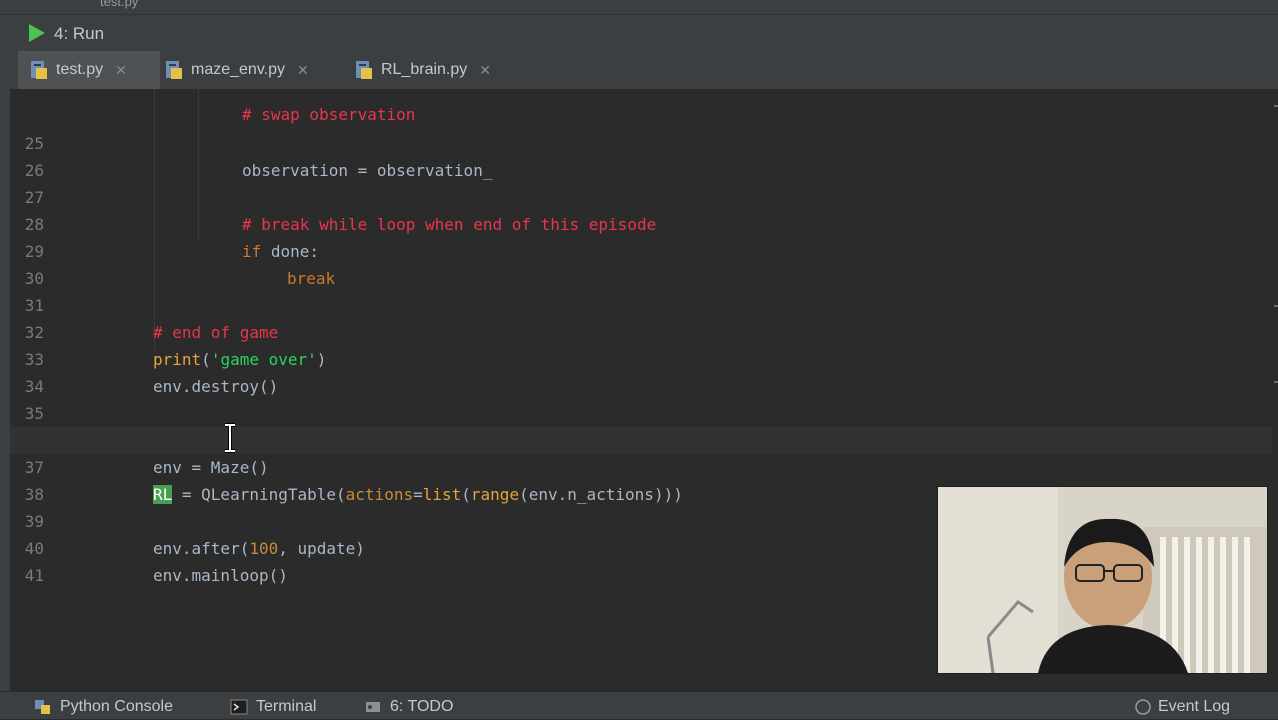 The height and width of the screenshot is (720, 1278). What do you see at coordinates (34, 494) in the screenshot?
I see `code-line: 38` at bounding box center [34, 494].